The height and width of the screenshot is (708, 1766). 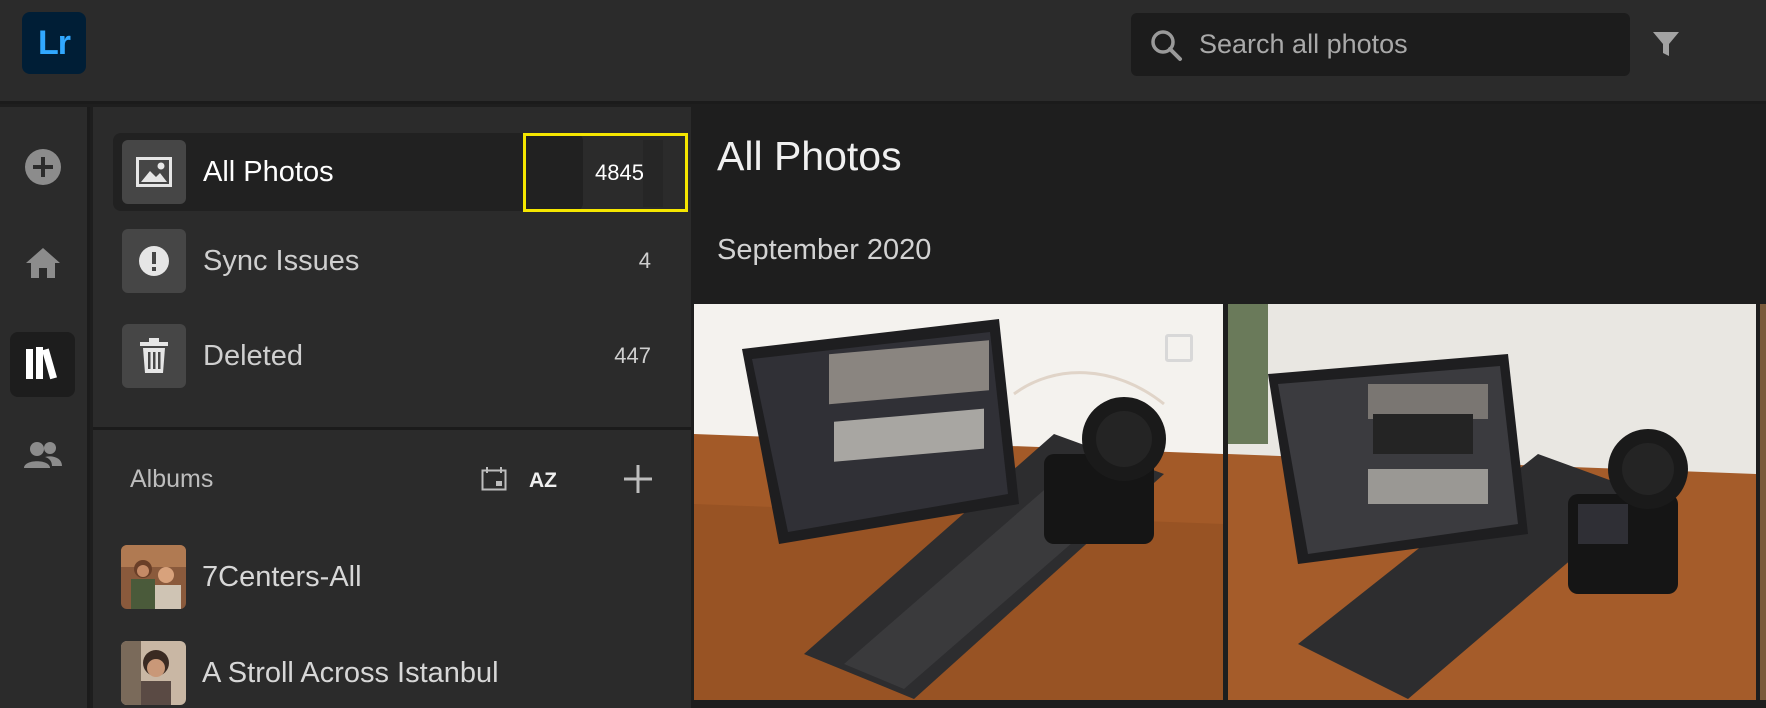 I want to click on home-button, so click(x=42, y=265).